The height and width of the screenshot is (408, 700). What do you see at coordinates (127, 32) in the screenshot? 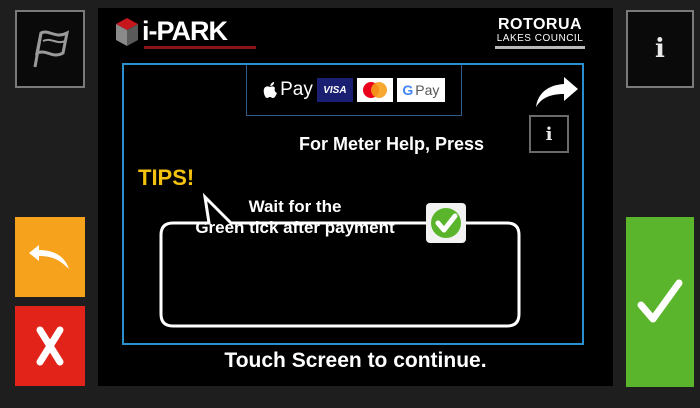
I see `cube-icon` at bounding box center [127, 32].